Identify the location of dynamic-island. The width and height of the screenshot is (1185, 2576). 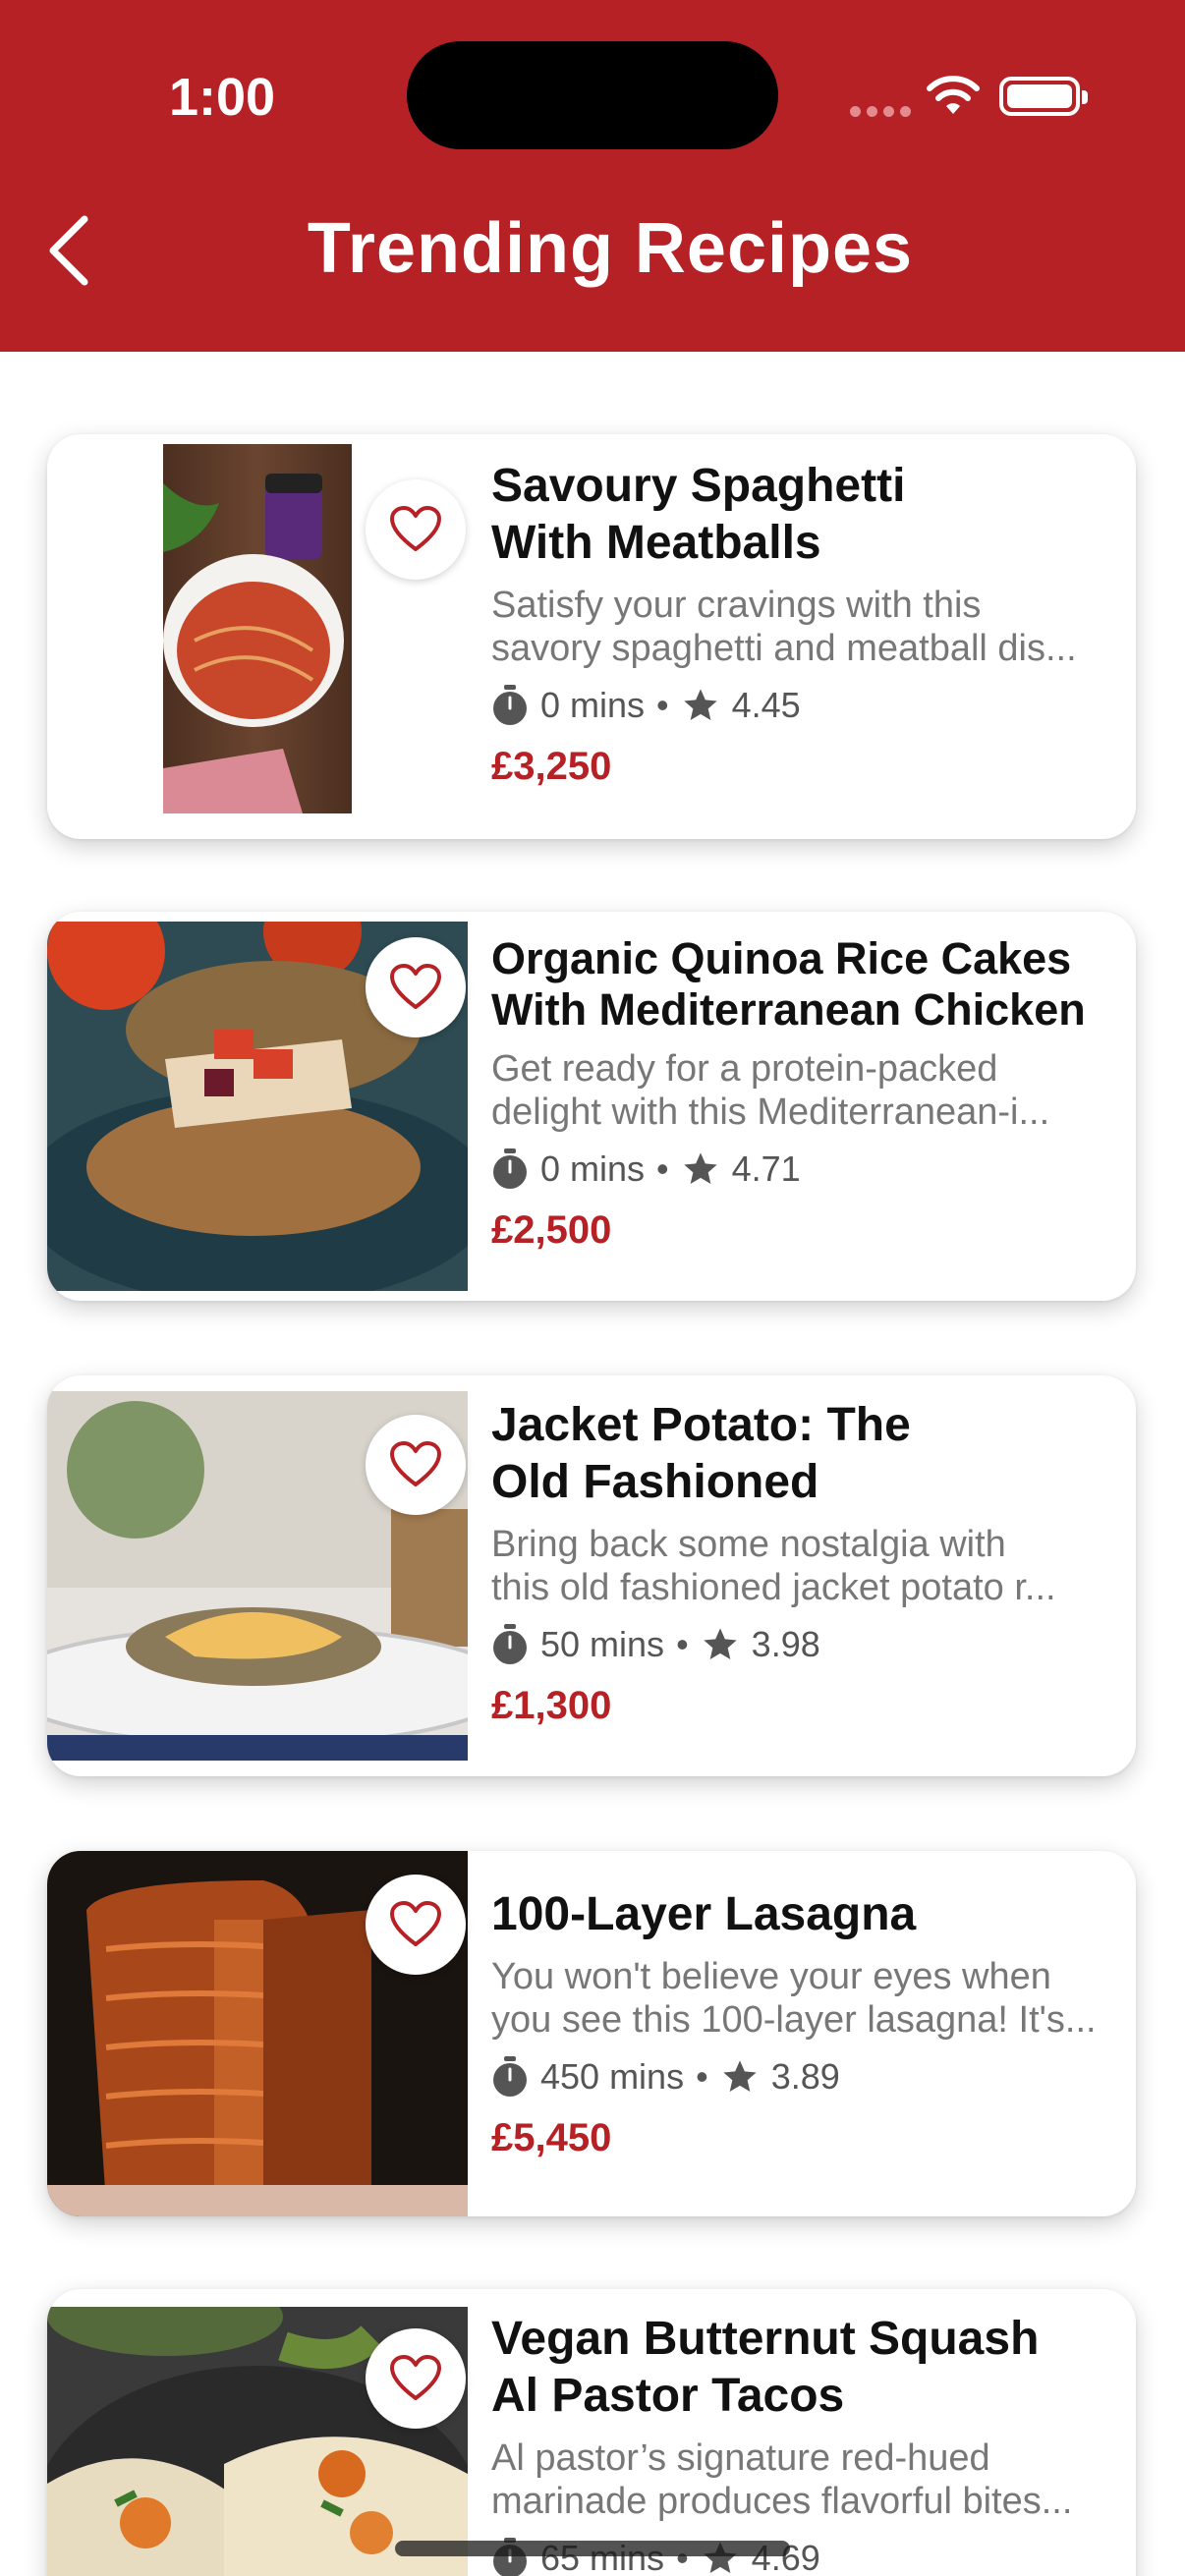
(592, 95).